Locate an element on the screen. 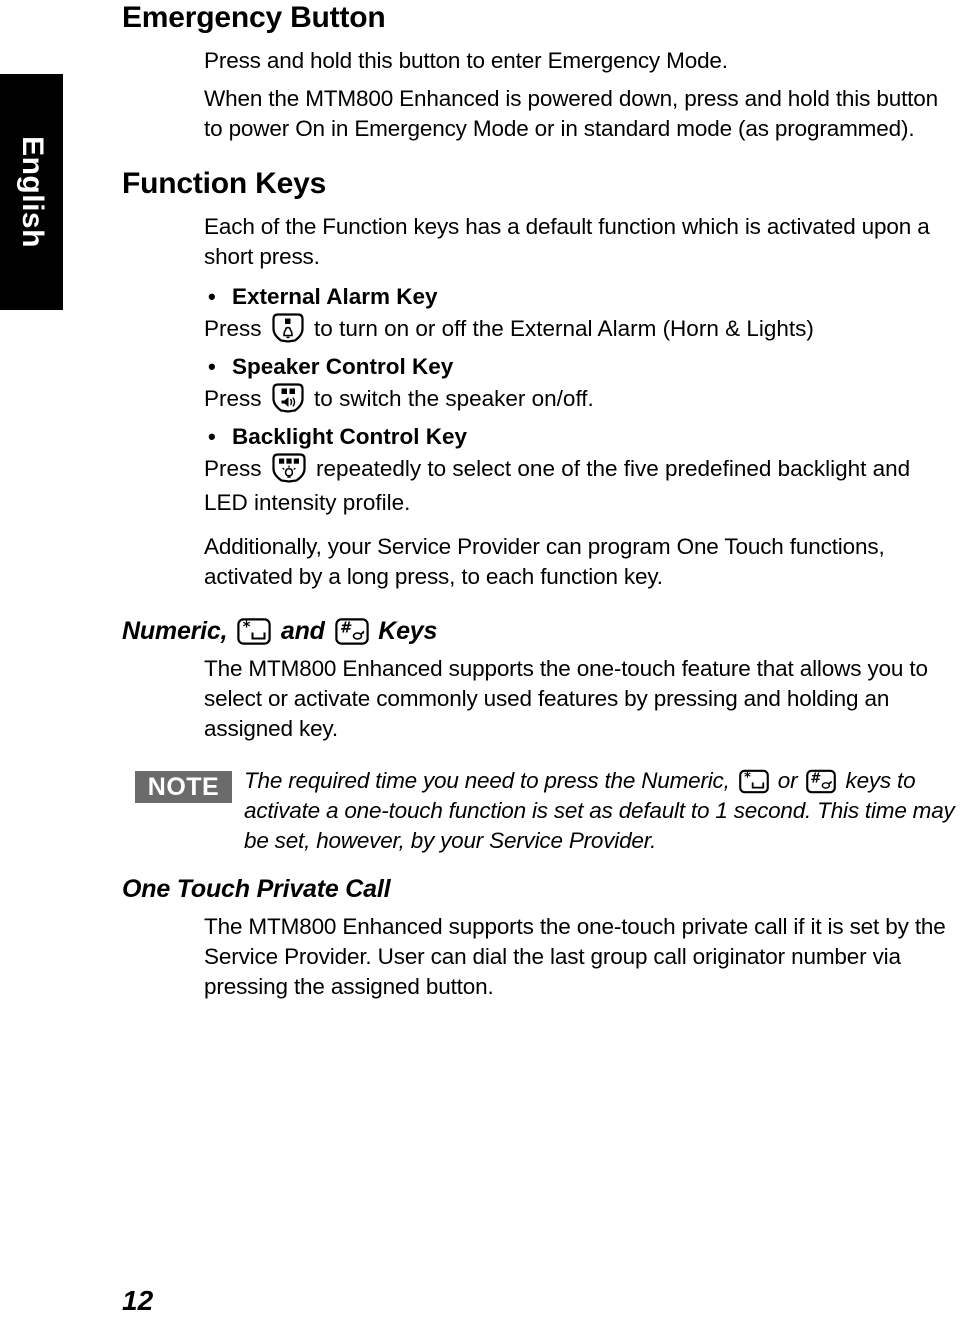  heading-numeric-keys: Numeric, * and # Keys is located at coordinates (541, 631).